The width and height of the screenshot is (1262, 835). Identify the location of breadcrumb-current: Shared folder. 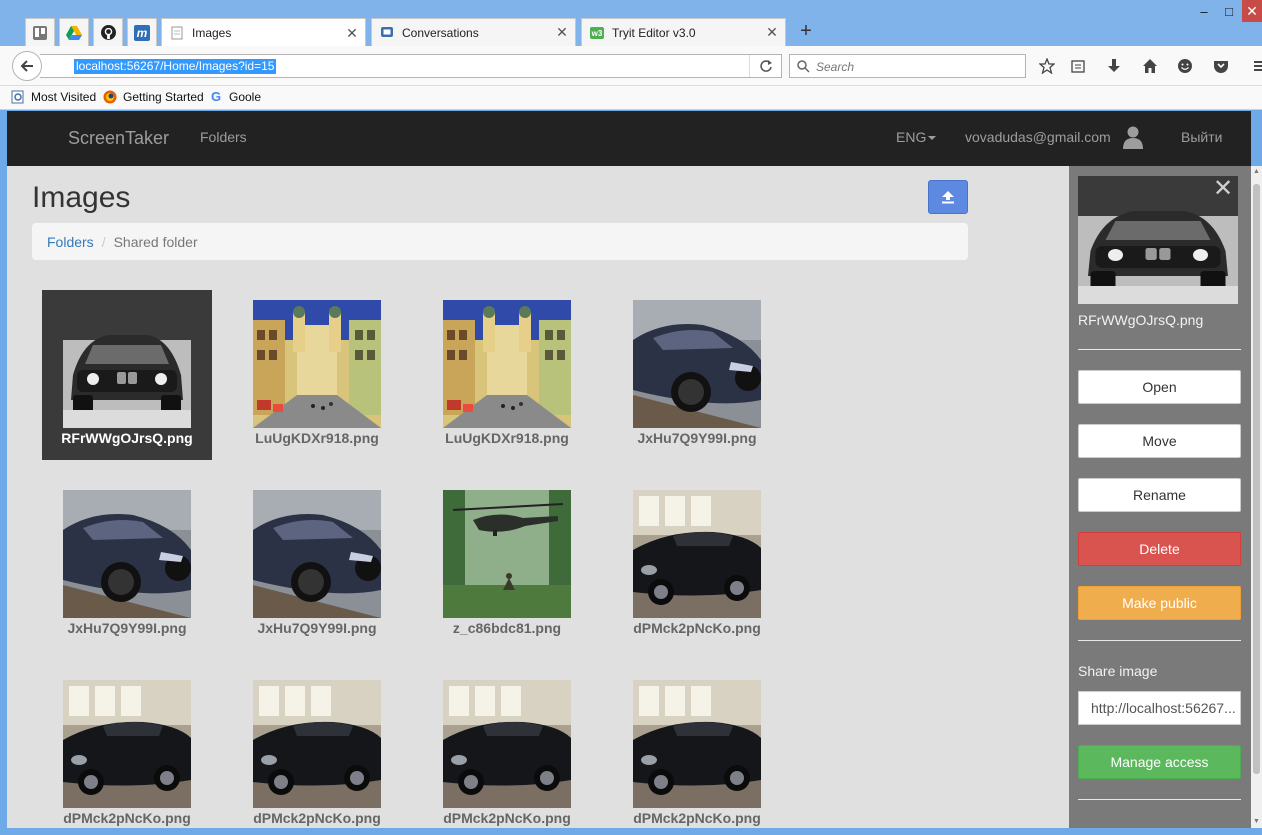
(155, 242).